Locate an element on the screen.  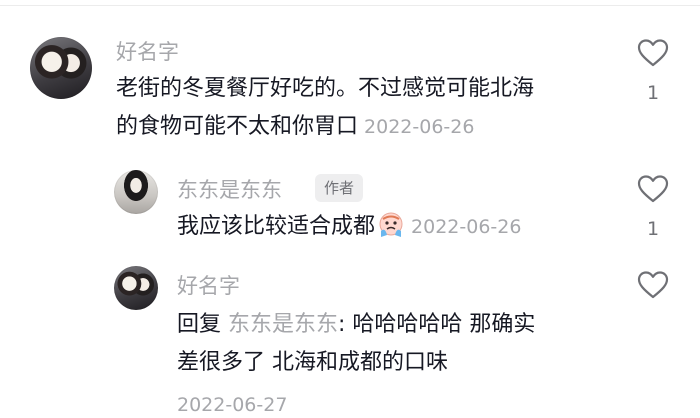
comment-text: 回复 东东是东东: 哈哈哈哈哈 那确实 差很多了 北海和成都的口味 is located at coordinates (397, 344).